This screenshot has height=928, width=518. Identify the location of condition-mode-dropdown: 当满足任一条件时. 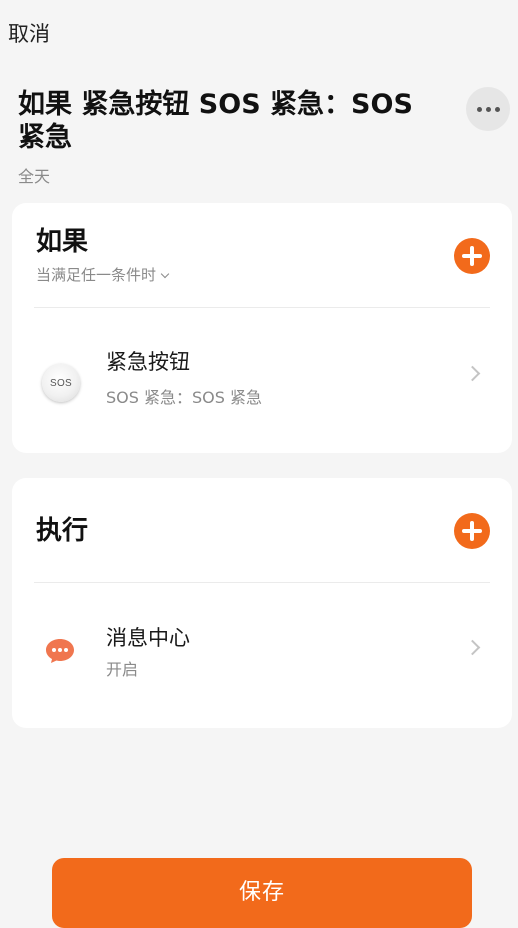
(103, 275).